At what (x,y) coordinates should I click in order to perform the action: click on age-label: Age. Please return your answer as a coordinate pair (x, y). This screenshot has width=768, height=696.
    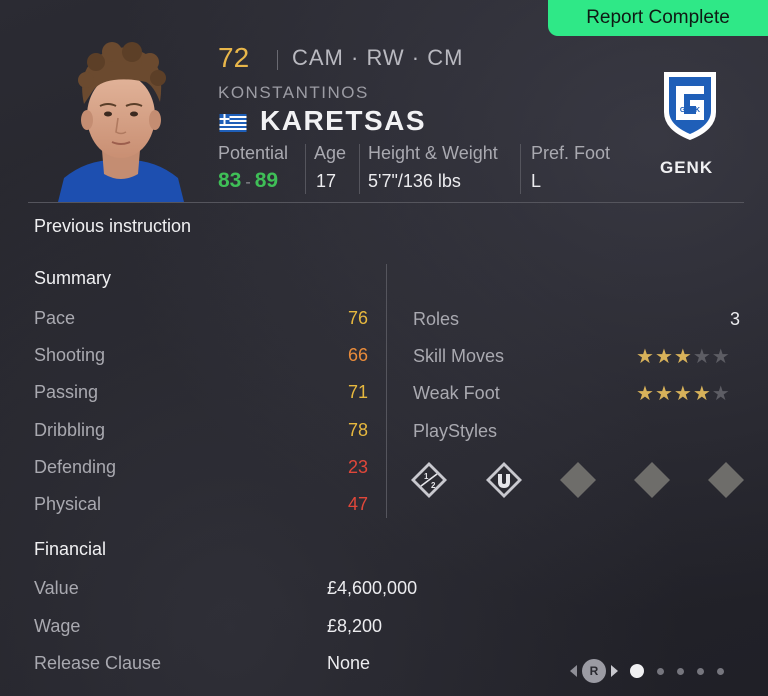
    Looking at the image, I should click on (330, 153).